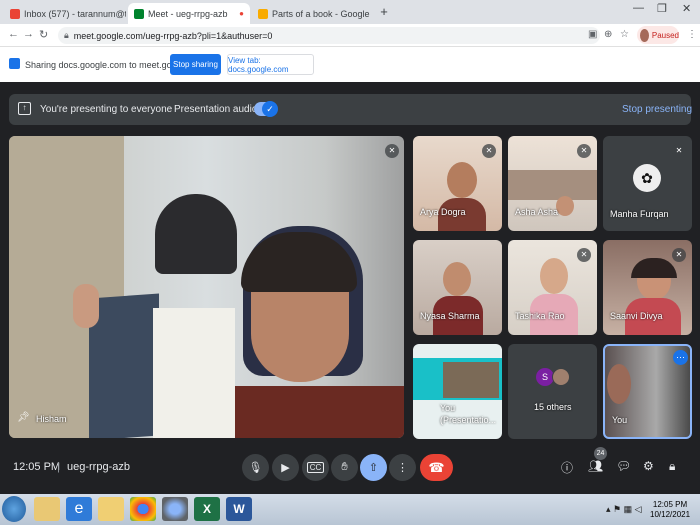 The height and width of the screenshot is (525, 700). I want to click on view-tab-button: View tab: docs.google.com, so click(270, 64).